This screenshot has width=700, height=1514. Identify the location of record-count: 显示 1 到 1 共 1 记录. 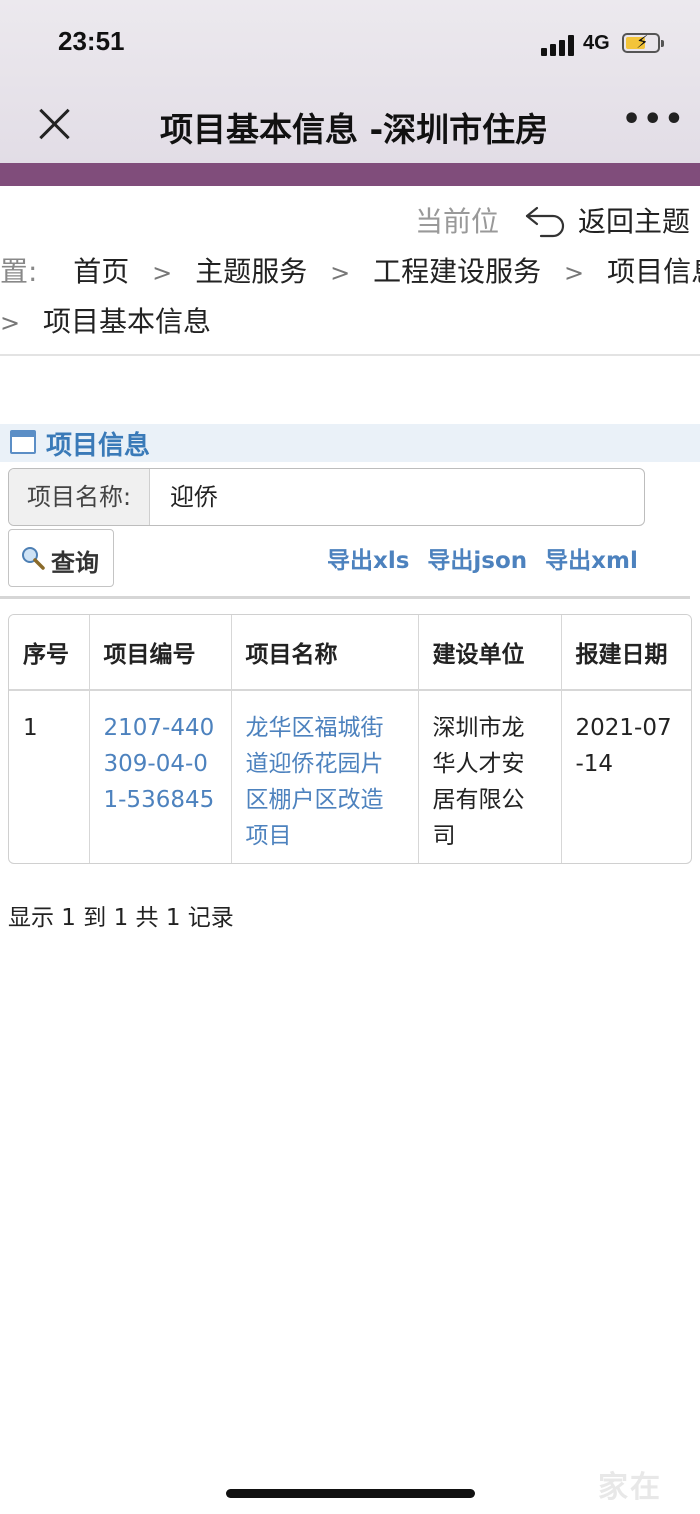
(121, 918).